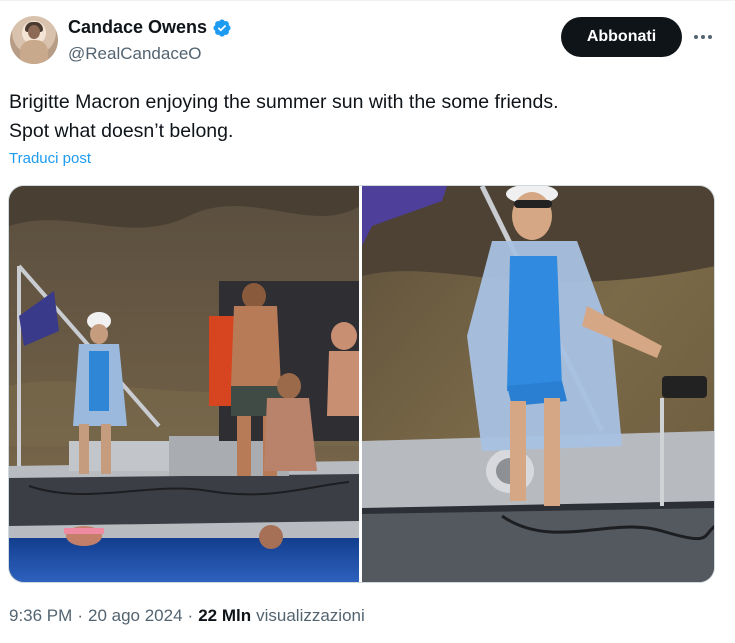 Image resolution: width=735 pixels, height=643 pixels. What do you see at coordinates (135, 54) in the screenshot?
I see `author-handle: @RealCandaceO` at bounding box center [135, 54].